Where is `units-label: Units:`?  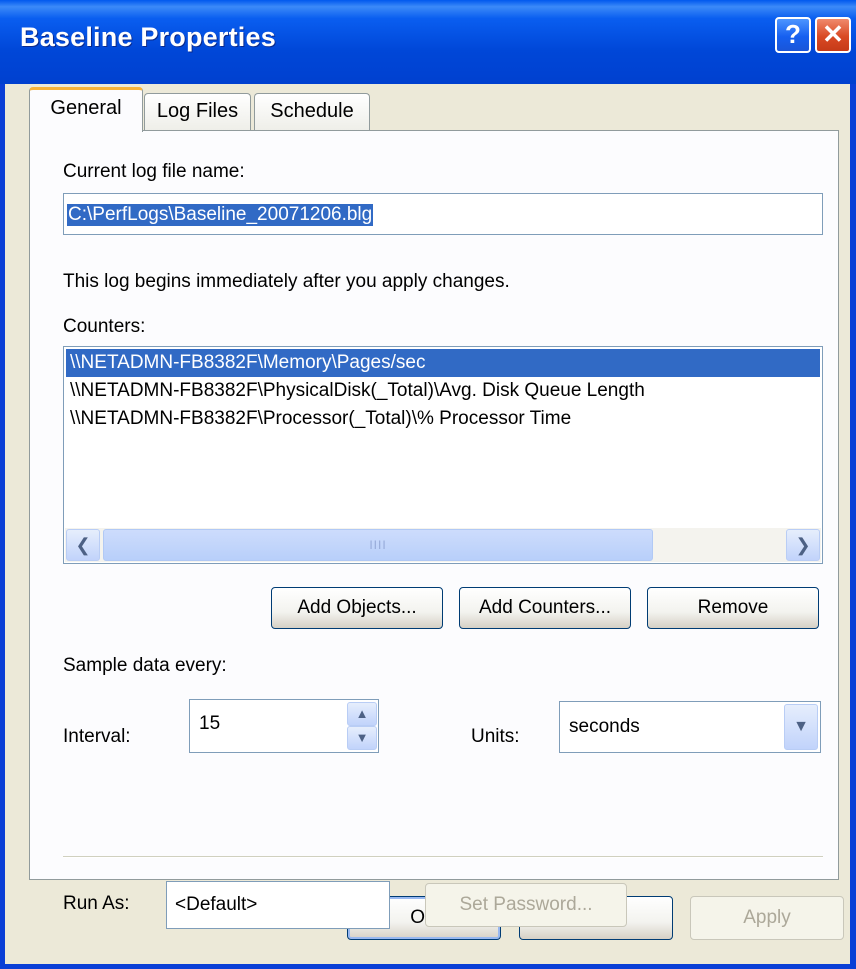
units-label: Units: is located at coordinates (495, 736).